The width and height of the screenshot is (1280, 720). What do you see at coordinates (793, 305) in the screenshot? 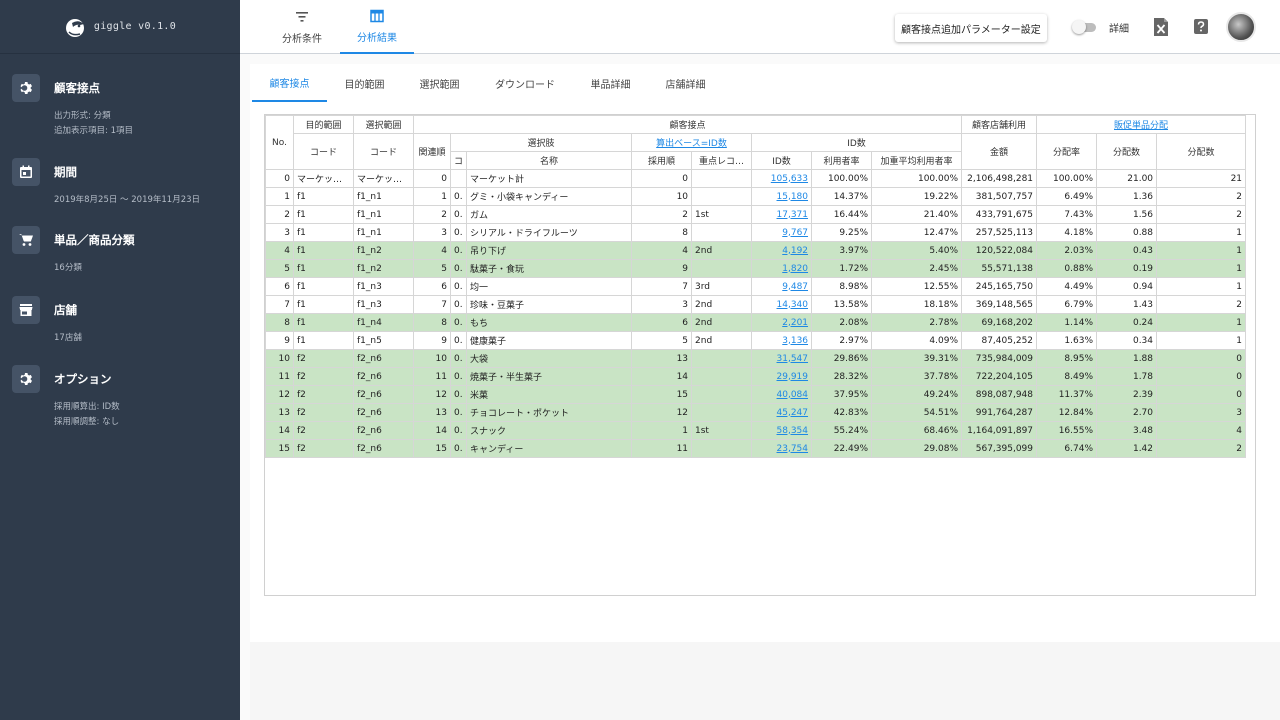
I see `id-count-link: 14,340` at bounding box center [793, 305].